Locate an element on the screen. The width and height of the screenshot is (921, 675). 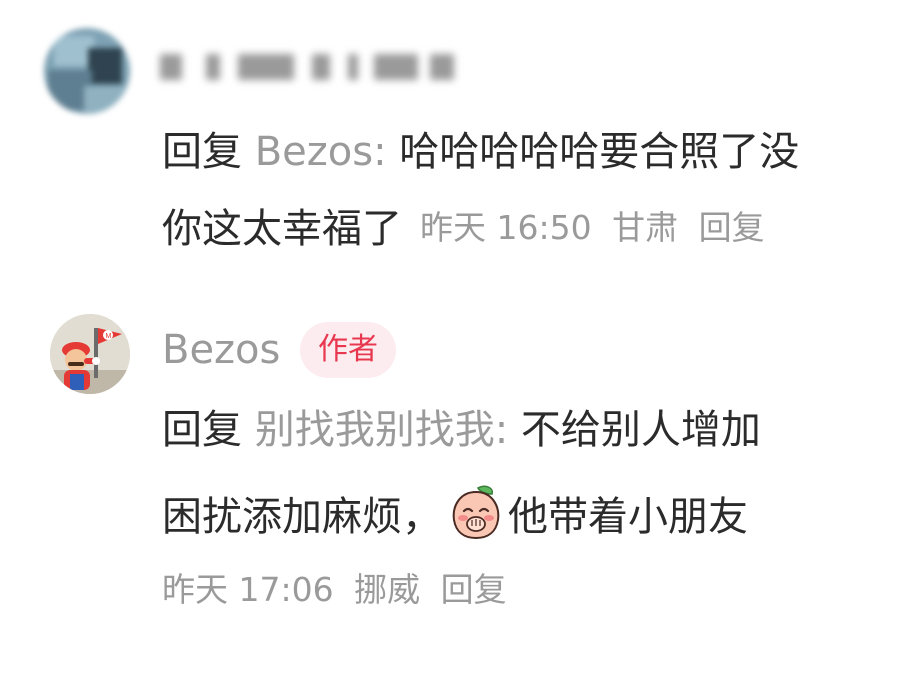
comment-text-line2-start: 困扰添加麻烦， is located at coordinates (302, 517).